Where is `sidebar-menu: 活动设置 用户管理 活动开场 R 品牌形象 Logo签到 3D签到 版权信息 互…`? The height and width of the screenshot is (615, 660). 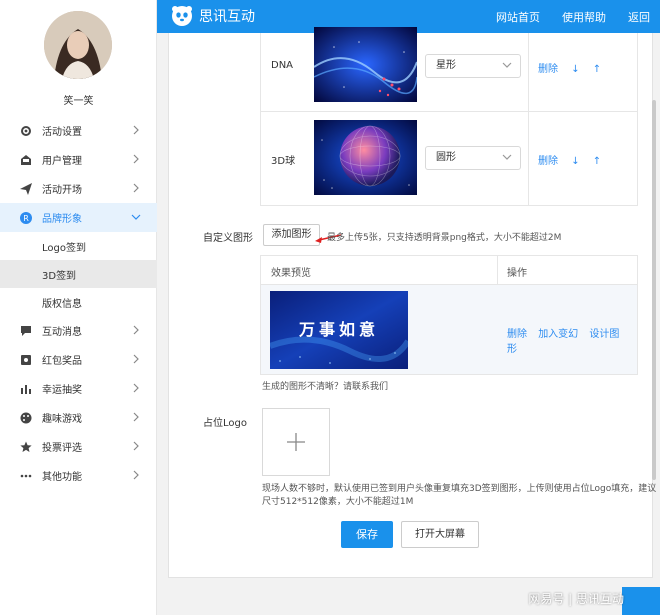
sidebar-menu: 活动设置 用户管理 活动开场 R 品牌形象 Logo签到 3D签到 版权信息 互… is located at coordinates (78, 303).